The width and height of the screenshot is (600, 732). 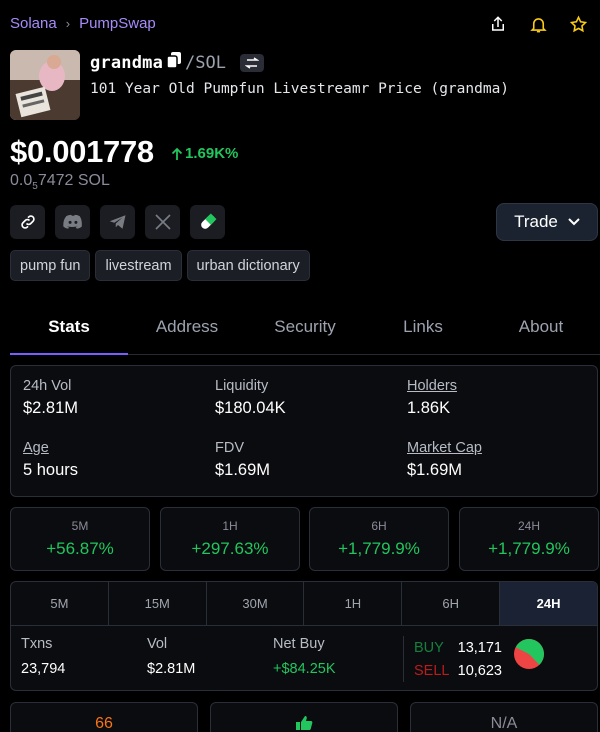 I want to click on stat-value: $2.81M, so click(x=51, y=408).